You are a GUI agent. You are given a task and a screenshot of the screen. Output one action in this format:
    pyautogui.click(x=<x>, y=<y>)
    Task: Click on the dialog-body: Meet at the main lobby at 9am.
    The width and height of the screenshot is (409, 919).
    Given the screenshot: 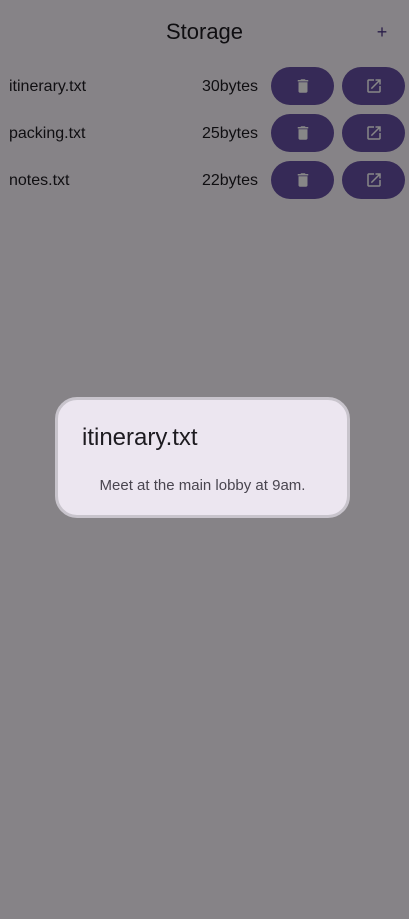 What is the action you would take?
    pyautogui.click(x=202, y=485)
    